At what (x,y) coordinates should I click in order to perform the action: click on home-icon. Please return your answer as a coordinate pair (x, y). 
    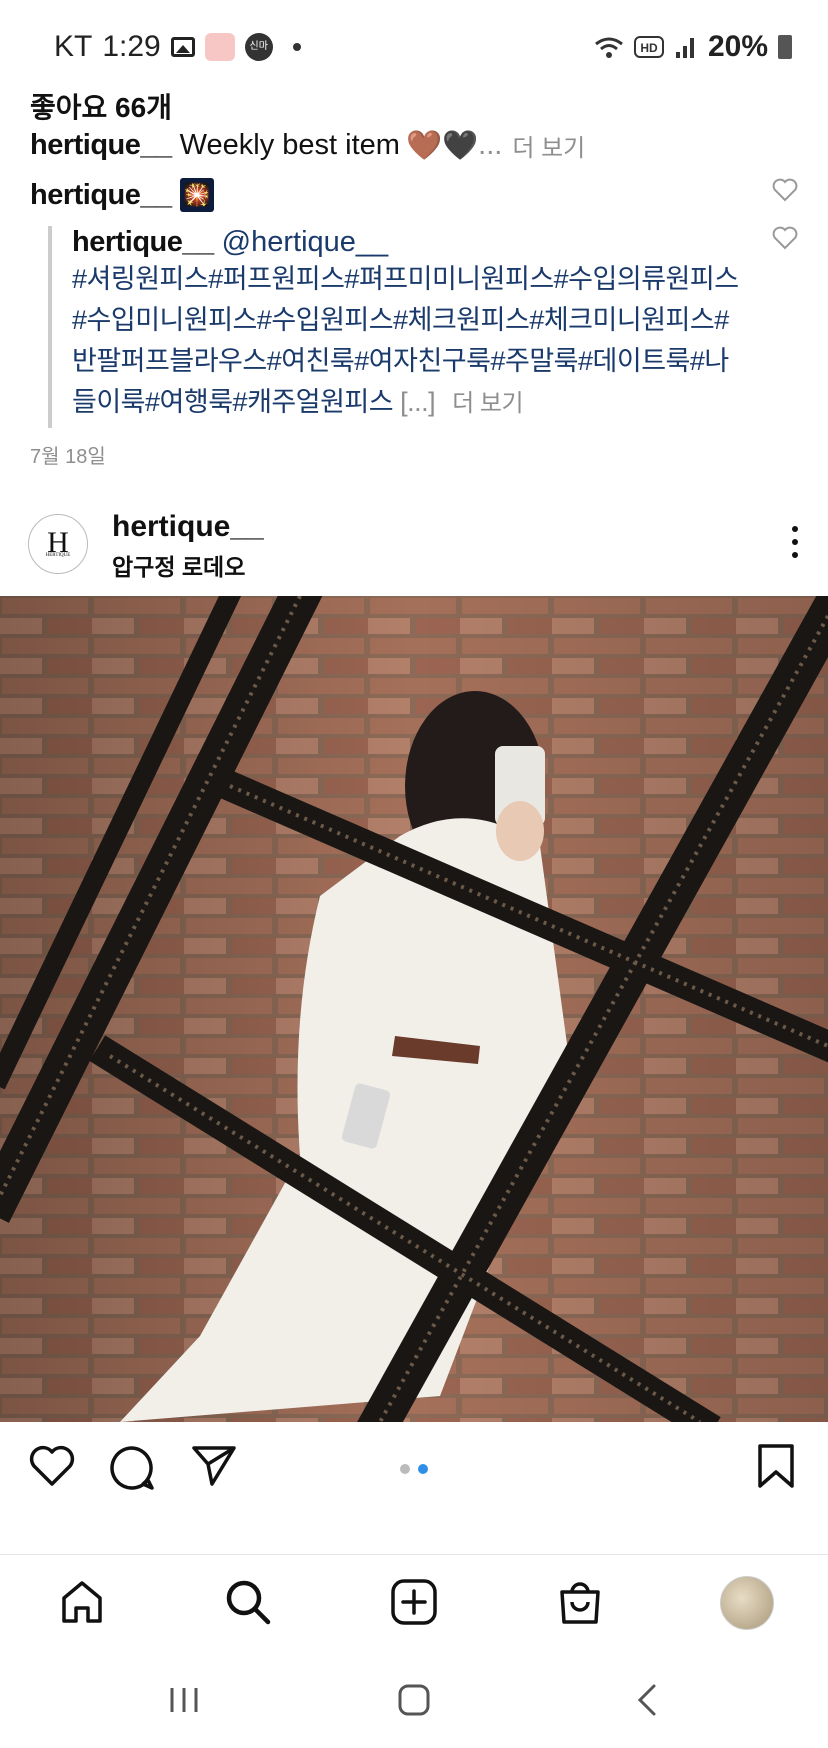
    Looking at the image, I should click on (82, 1602).